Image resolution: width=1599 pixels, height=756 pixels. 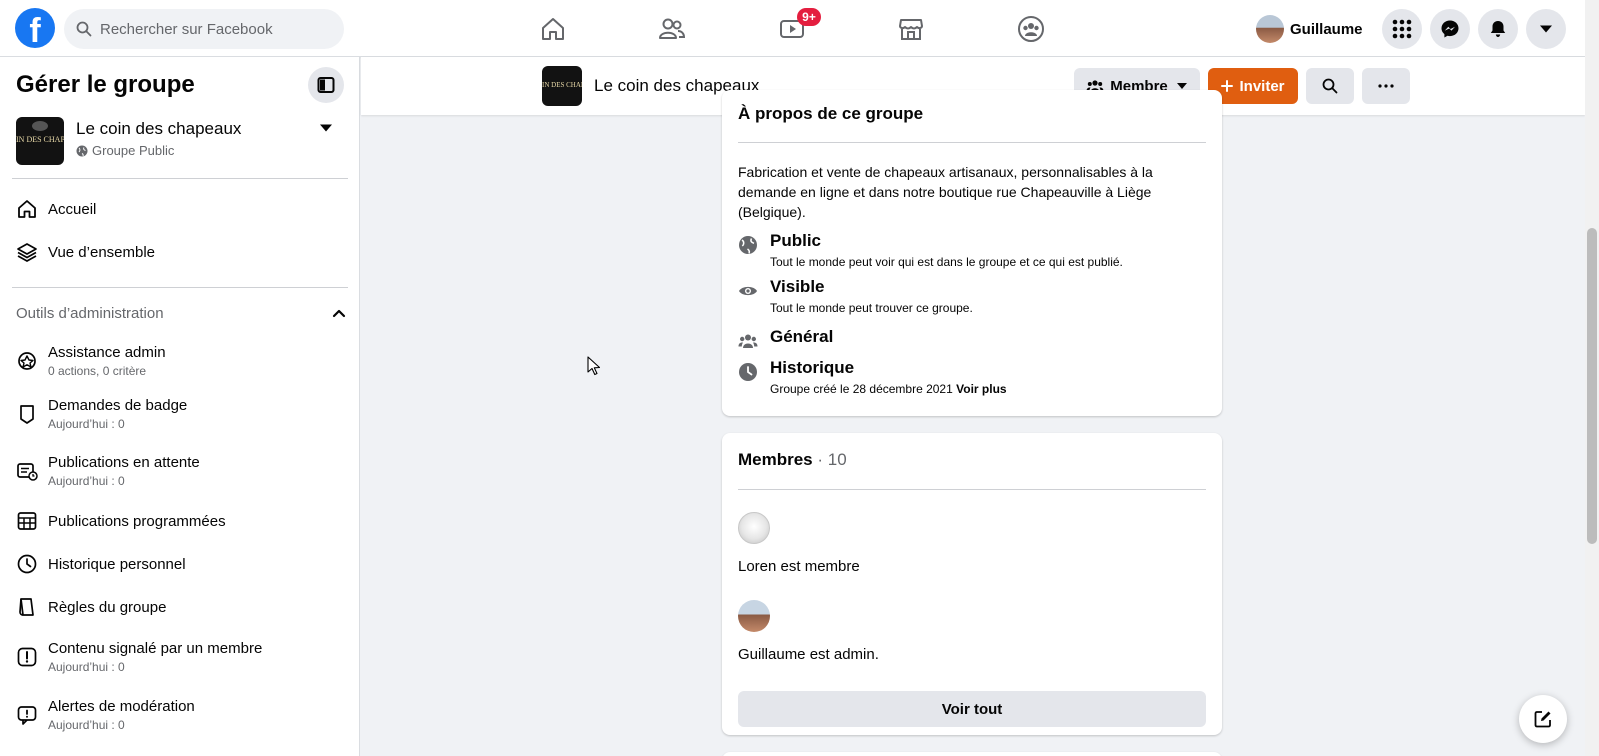 I want to click on top-navigation-bar: f 9+ Guillaume, so click(x=792, y=28).